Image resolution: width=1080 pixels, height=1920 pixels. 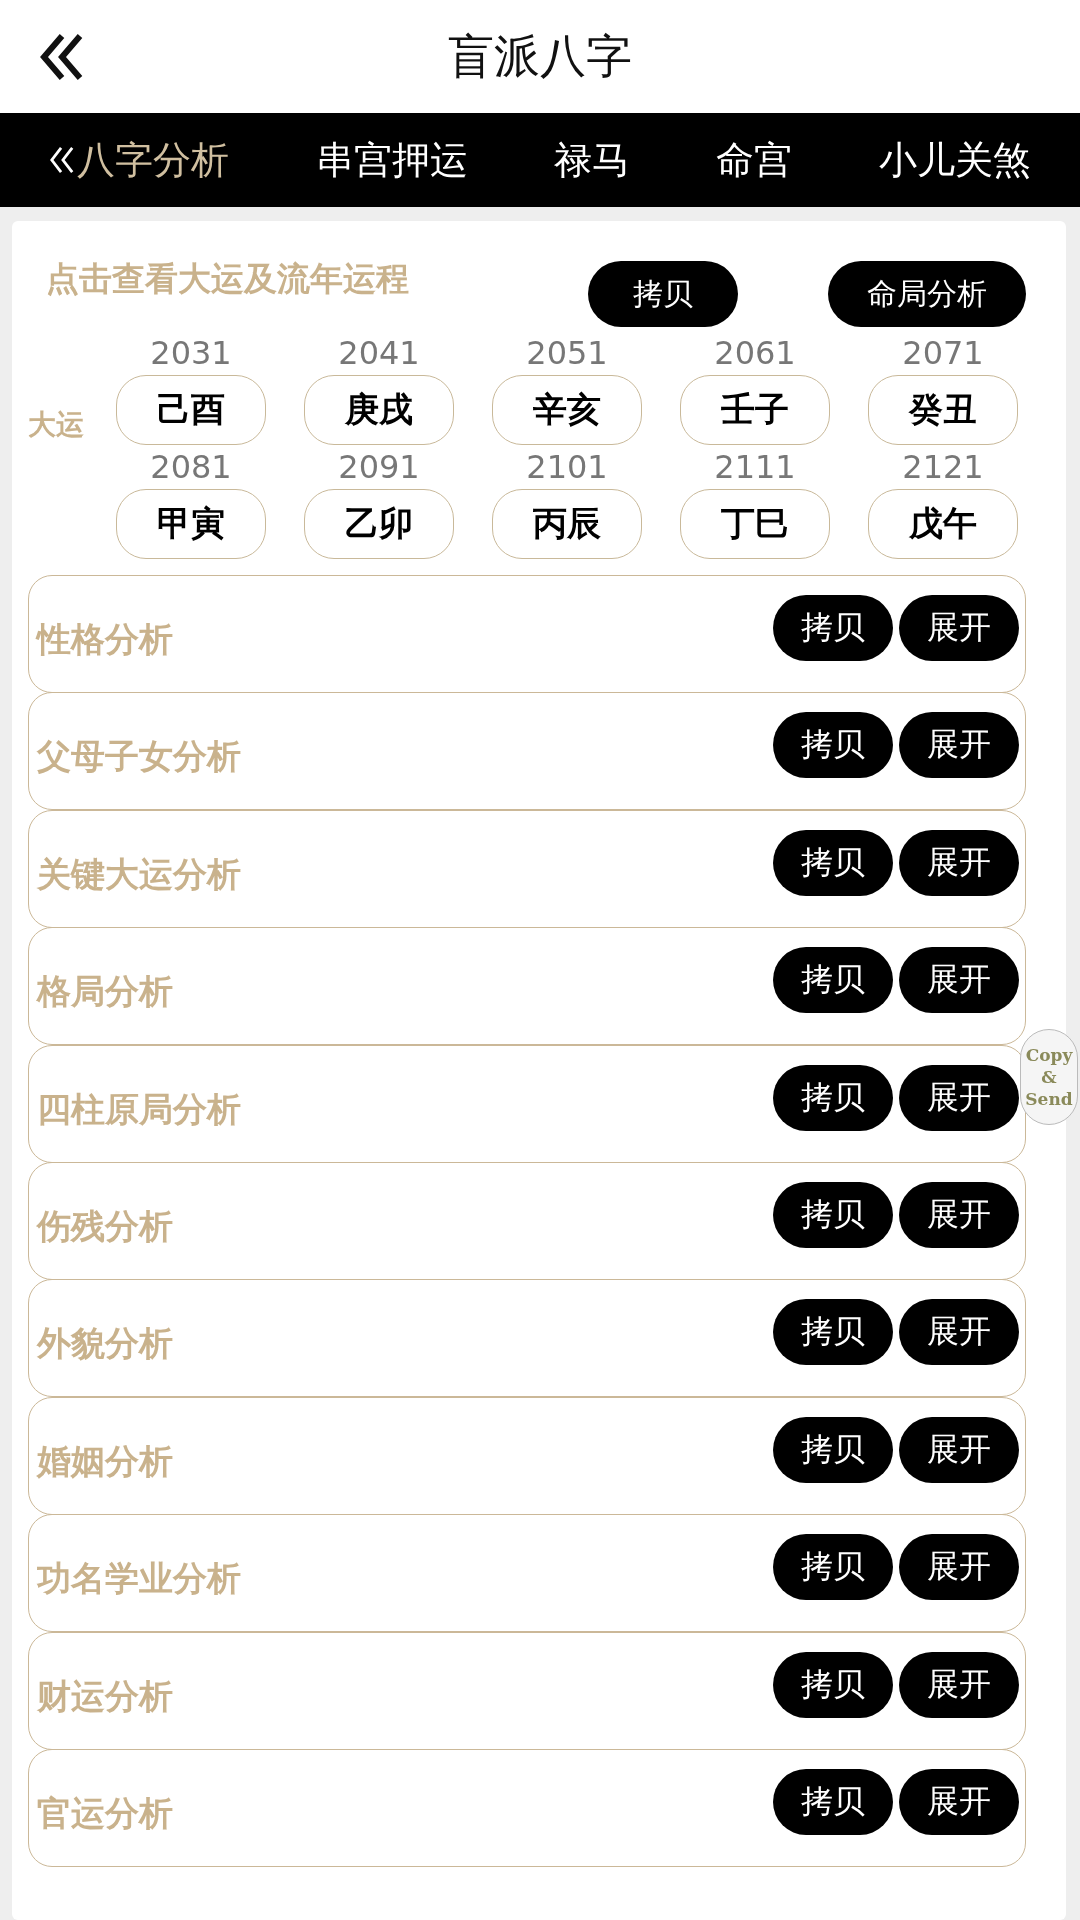 I want to click on pillar-button: 辛亥, so click(x=567, y=410).